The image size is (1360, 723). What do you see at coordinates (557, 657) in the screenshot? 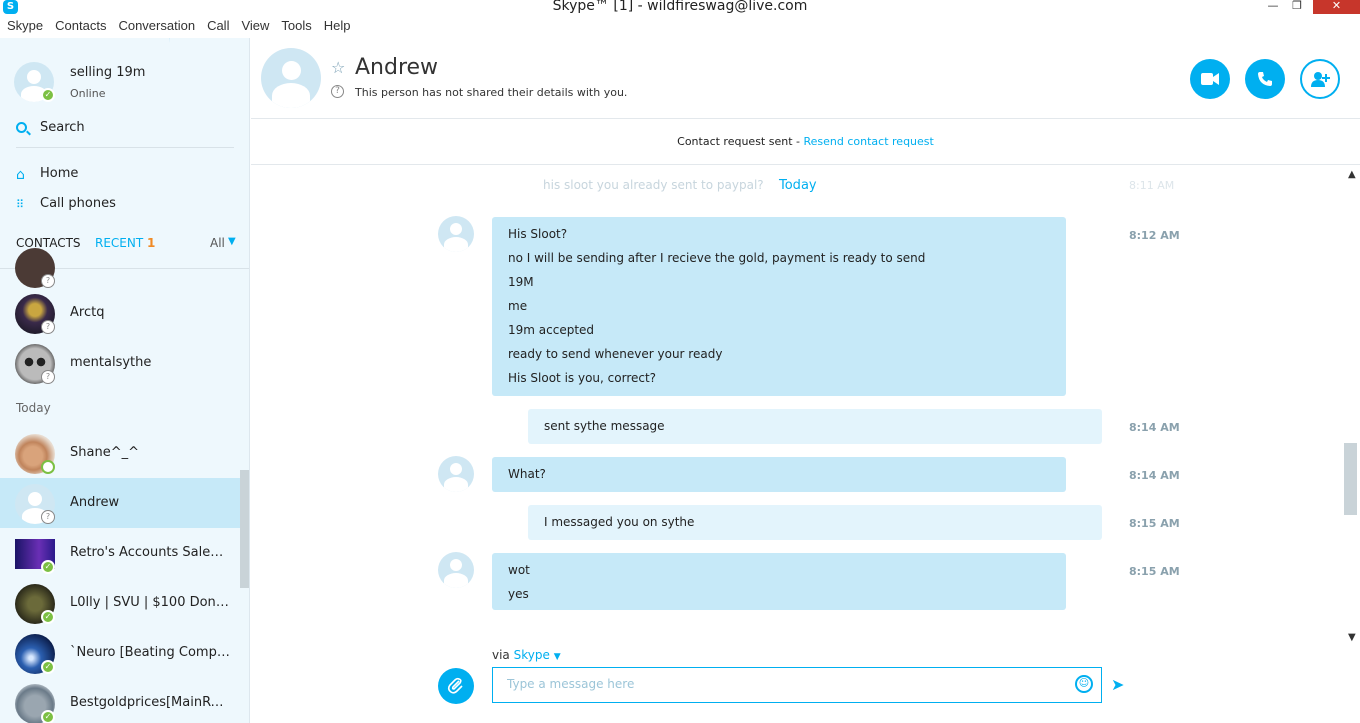
I see `chevron-down-icon: ▼` at bounding box center [557, 657].